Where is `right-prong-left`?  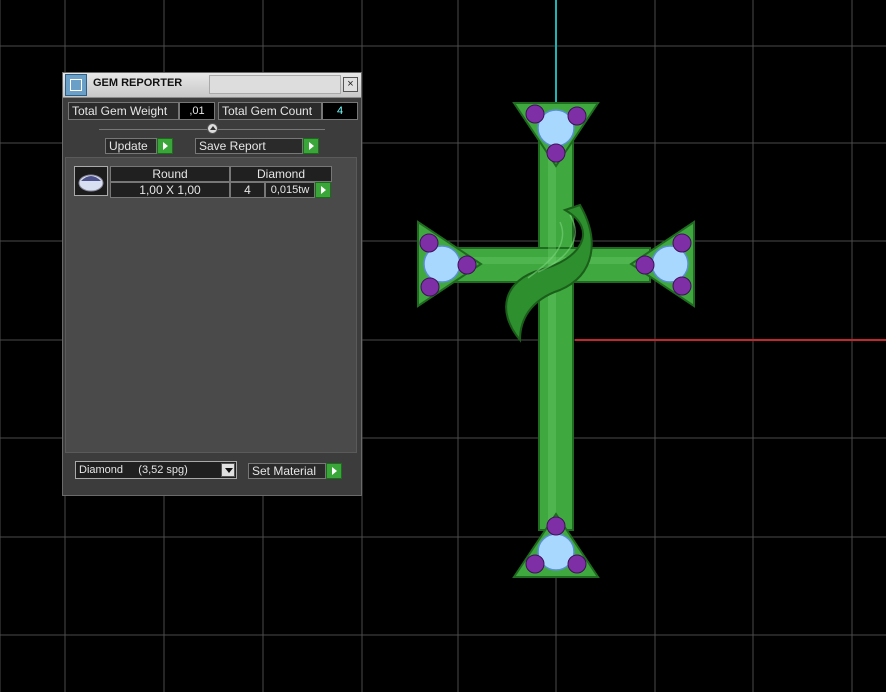
right-prong-left is located at coordinates (645, 265).